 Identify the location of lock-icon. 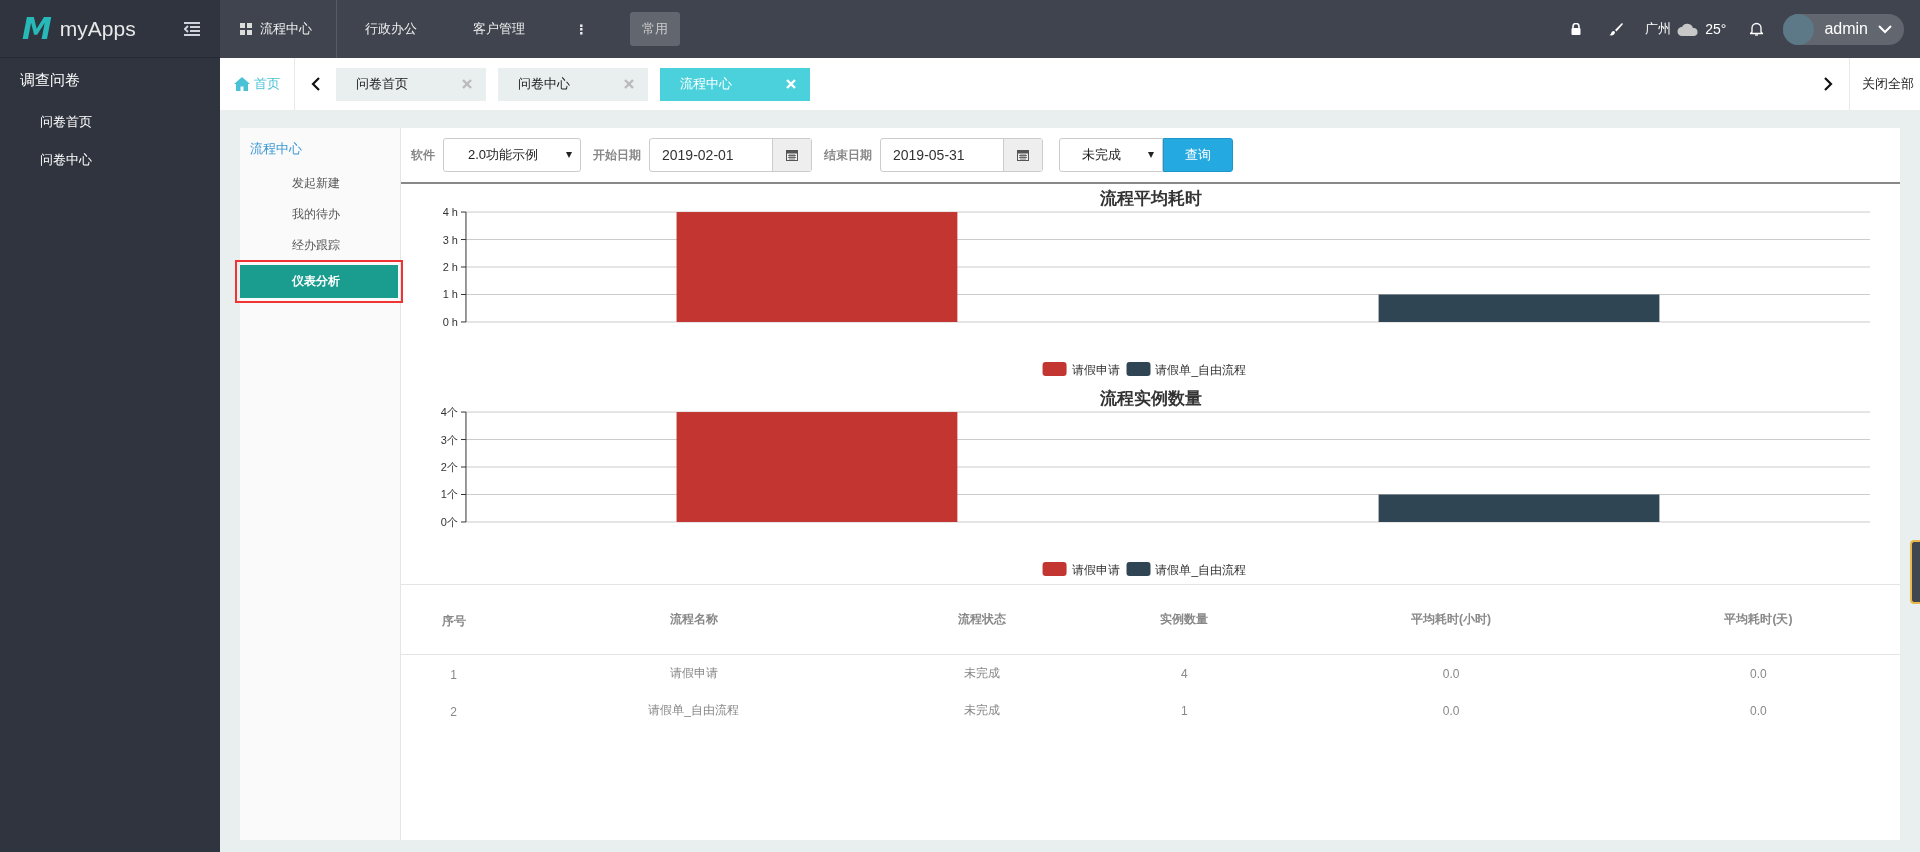
(1576, 29).